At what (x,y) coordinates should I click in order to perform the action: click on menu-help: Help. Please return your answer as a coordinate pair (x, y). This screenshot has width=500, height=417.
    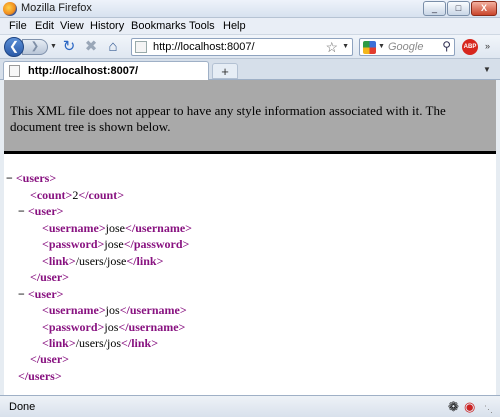
    Looking at the image, I should click on (234, 26).